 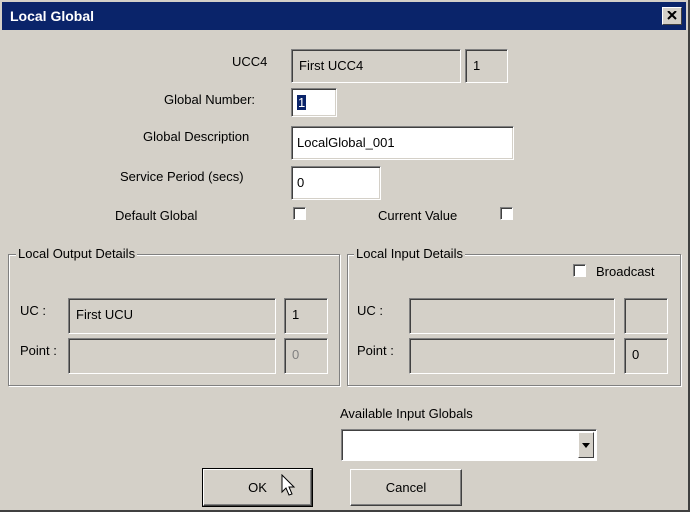 What do you see at coordinates (156, 215) in the screenshot?
I see `default-global-label: Default Global` at bounding box center [156, 215].